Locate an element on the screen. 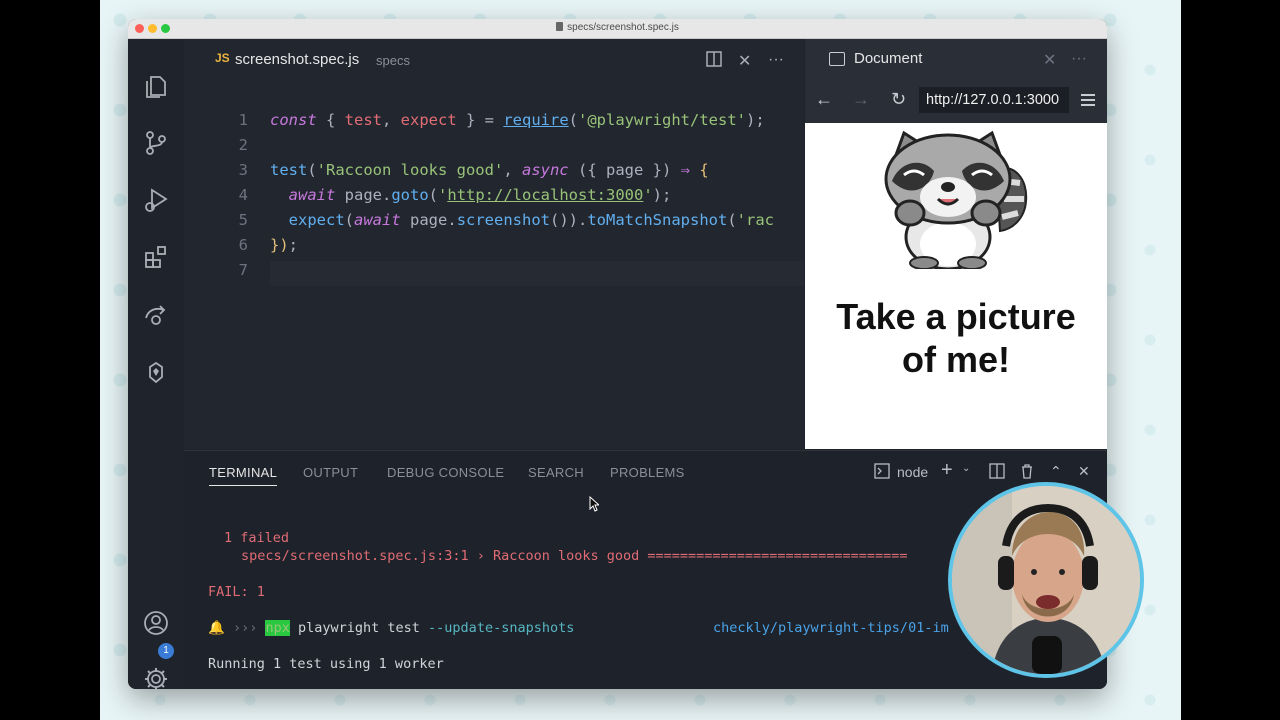 The height and width of the screenshot is (720, 1280). browser-menu-icon is located at coordinates (1088, 100).